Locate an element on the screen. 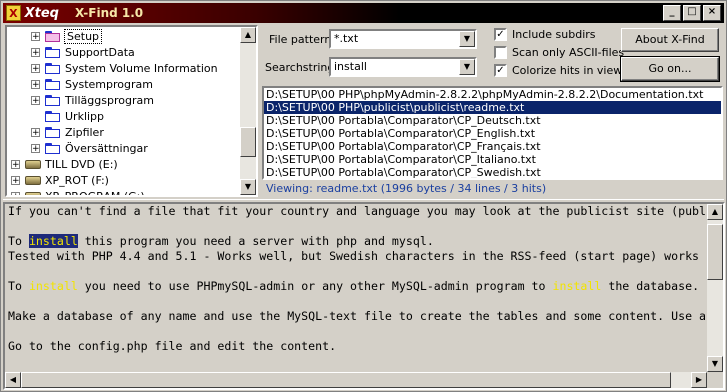 This screenshot has width=727, height=392. maximize-button: □ is located at coordinates (692, 13).